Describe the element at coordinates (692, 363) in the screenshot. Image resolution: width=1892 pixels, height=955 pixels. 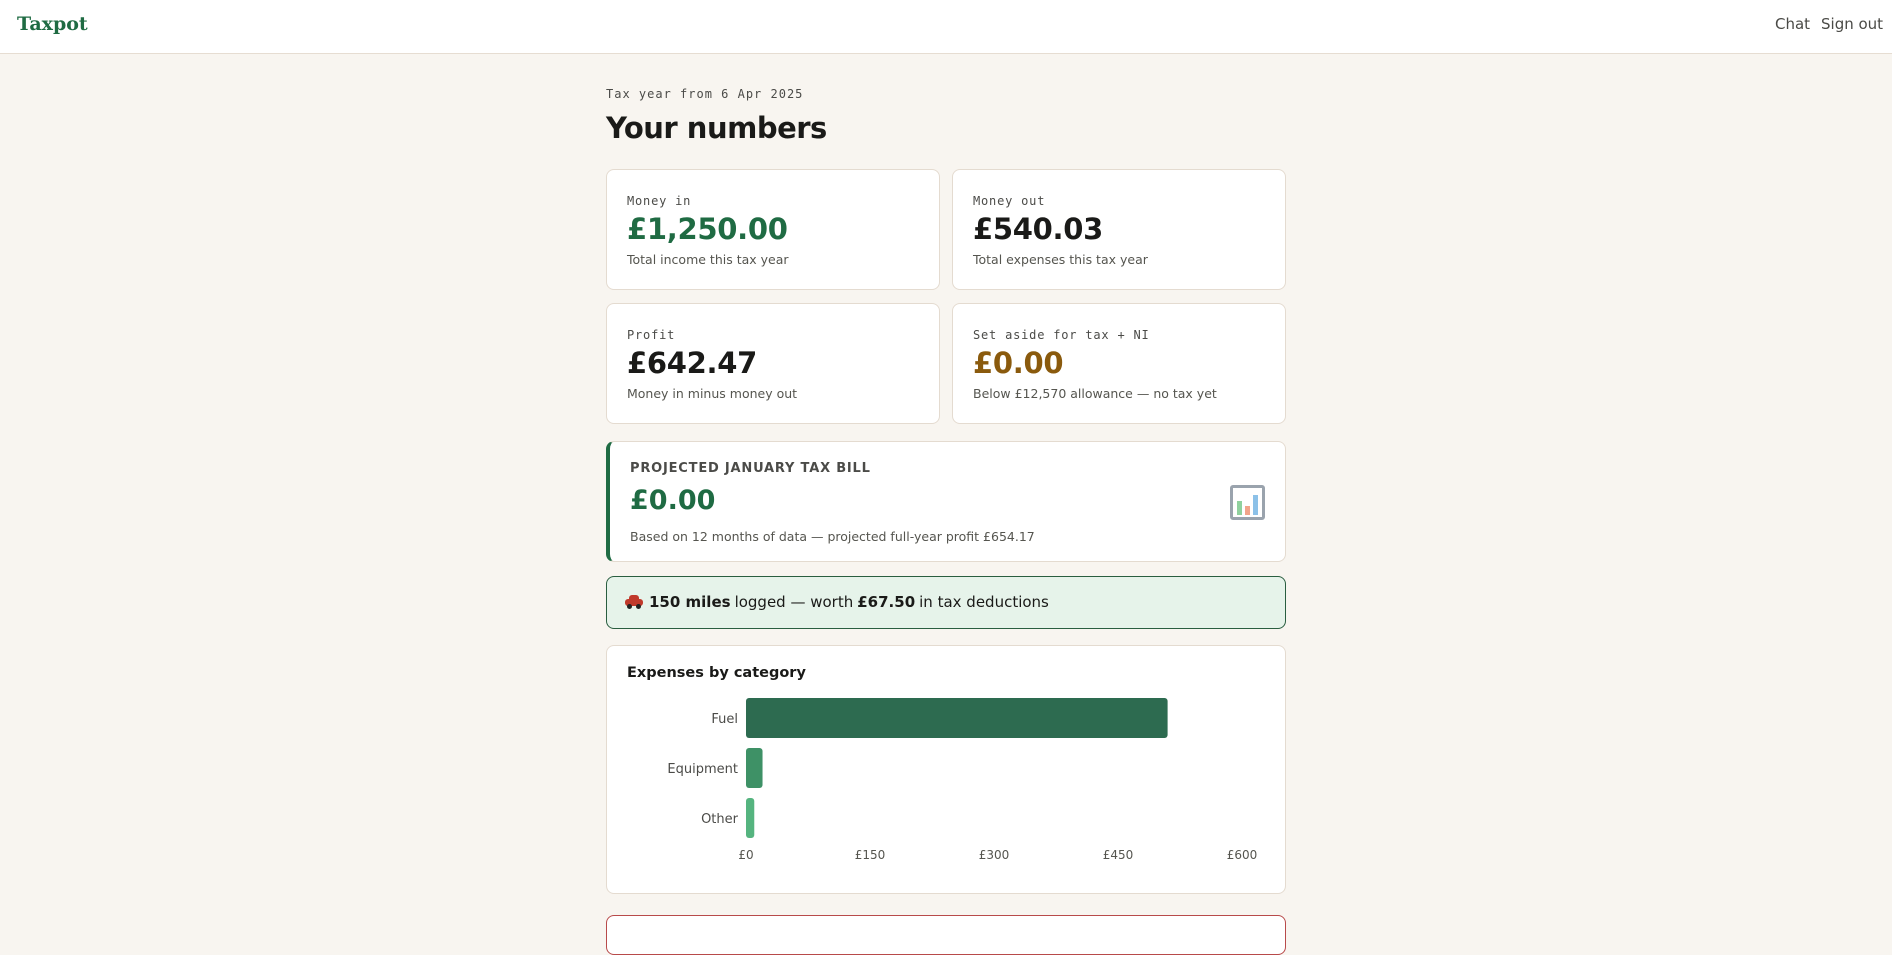
I see `profit-value: £642.47` at that location.